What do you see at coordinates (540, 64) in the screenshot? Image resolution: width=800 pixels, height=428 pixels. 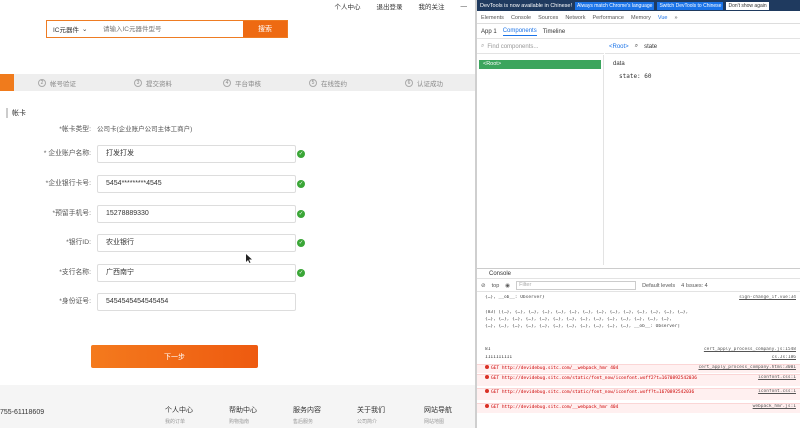 I see `tree-item-root: <Root>` at bounding box center [540, 64].